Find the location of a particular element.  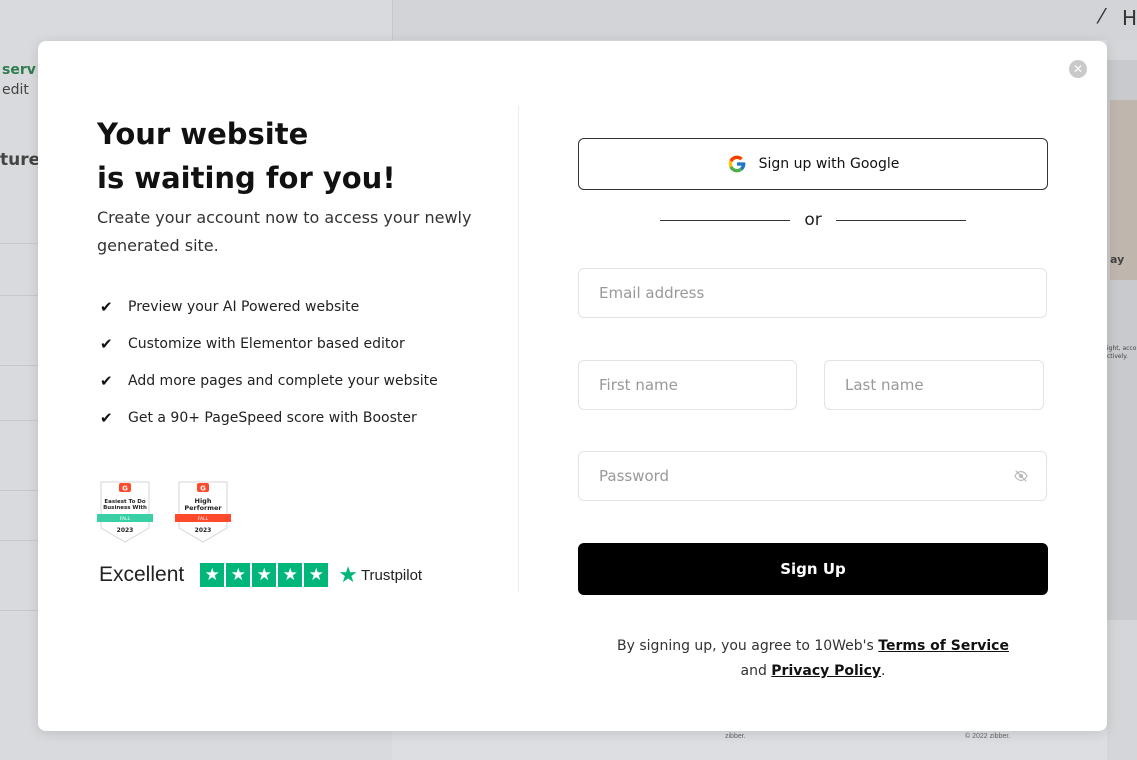

email-field-wrapper is located at coordinates (812, 293).